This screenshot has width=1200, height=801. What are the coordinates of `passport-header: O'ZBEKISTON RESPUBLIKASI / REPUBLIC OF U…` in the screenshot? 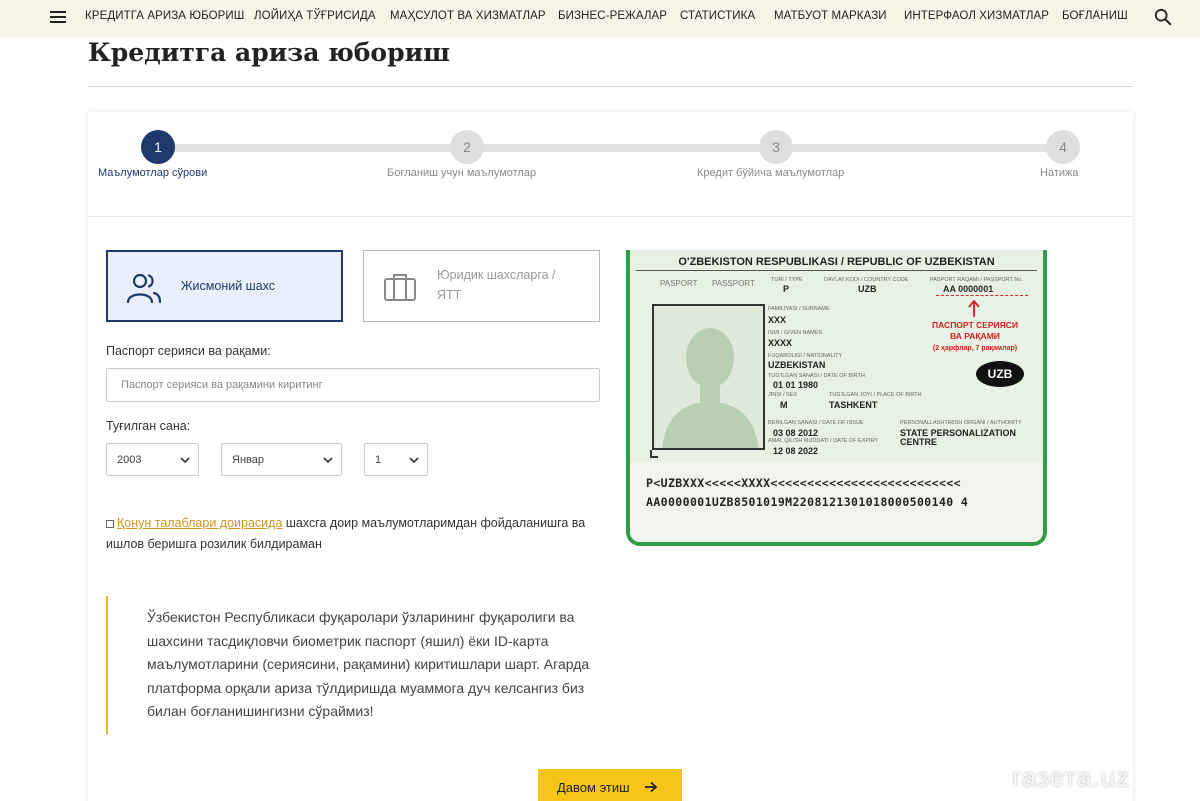 It's located at (836, 262).